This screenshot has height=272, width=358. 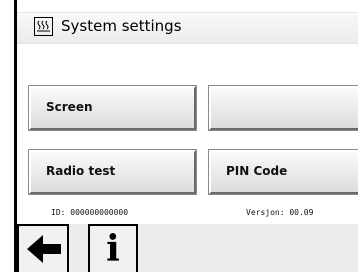 What do you see at coordinates (283, 108) in the screenshot?
I see `blank-button` at bounding box center [283, 108].